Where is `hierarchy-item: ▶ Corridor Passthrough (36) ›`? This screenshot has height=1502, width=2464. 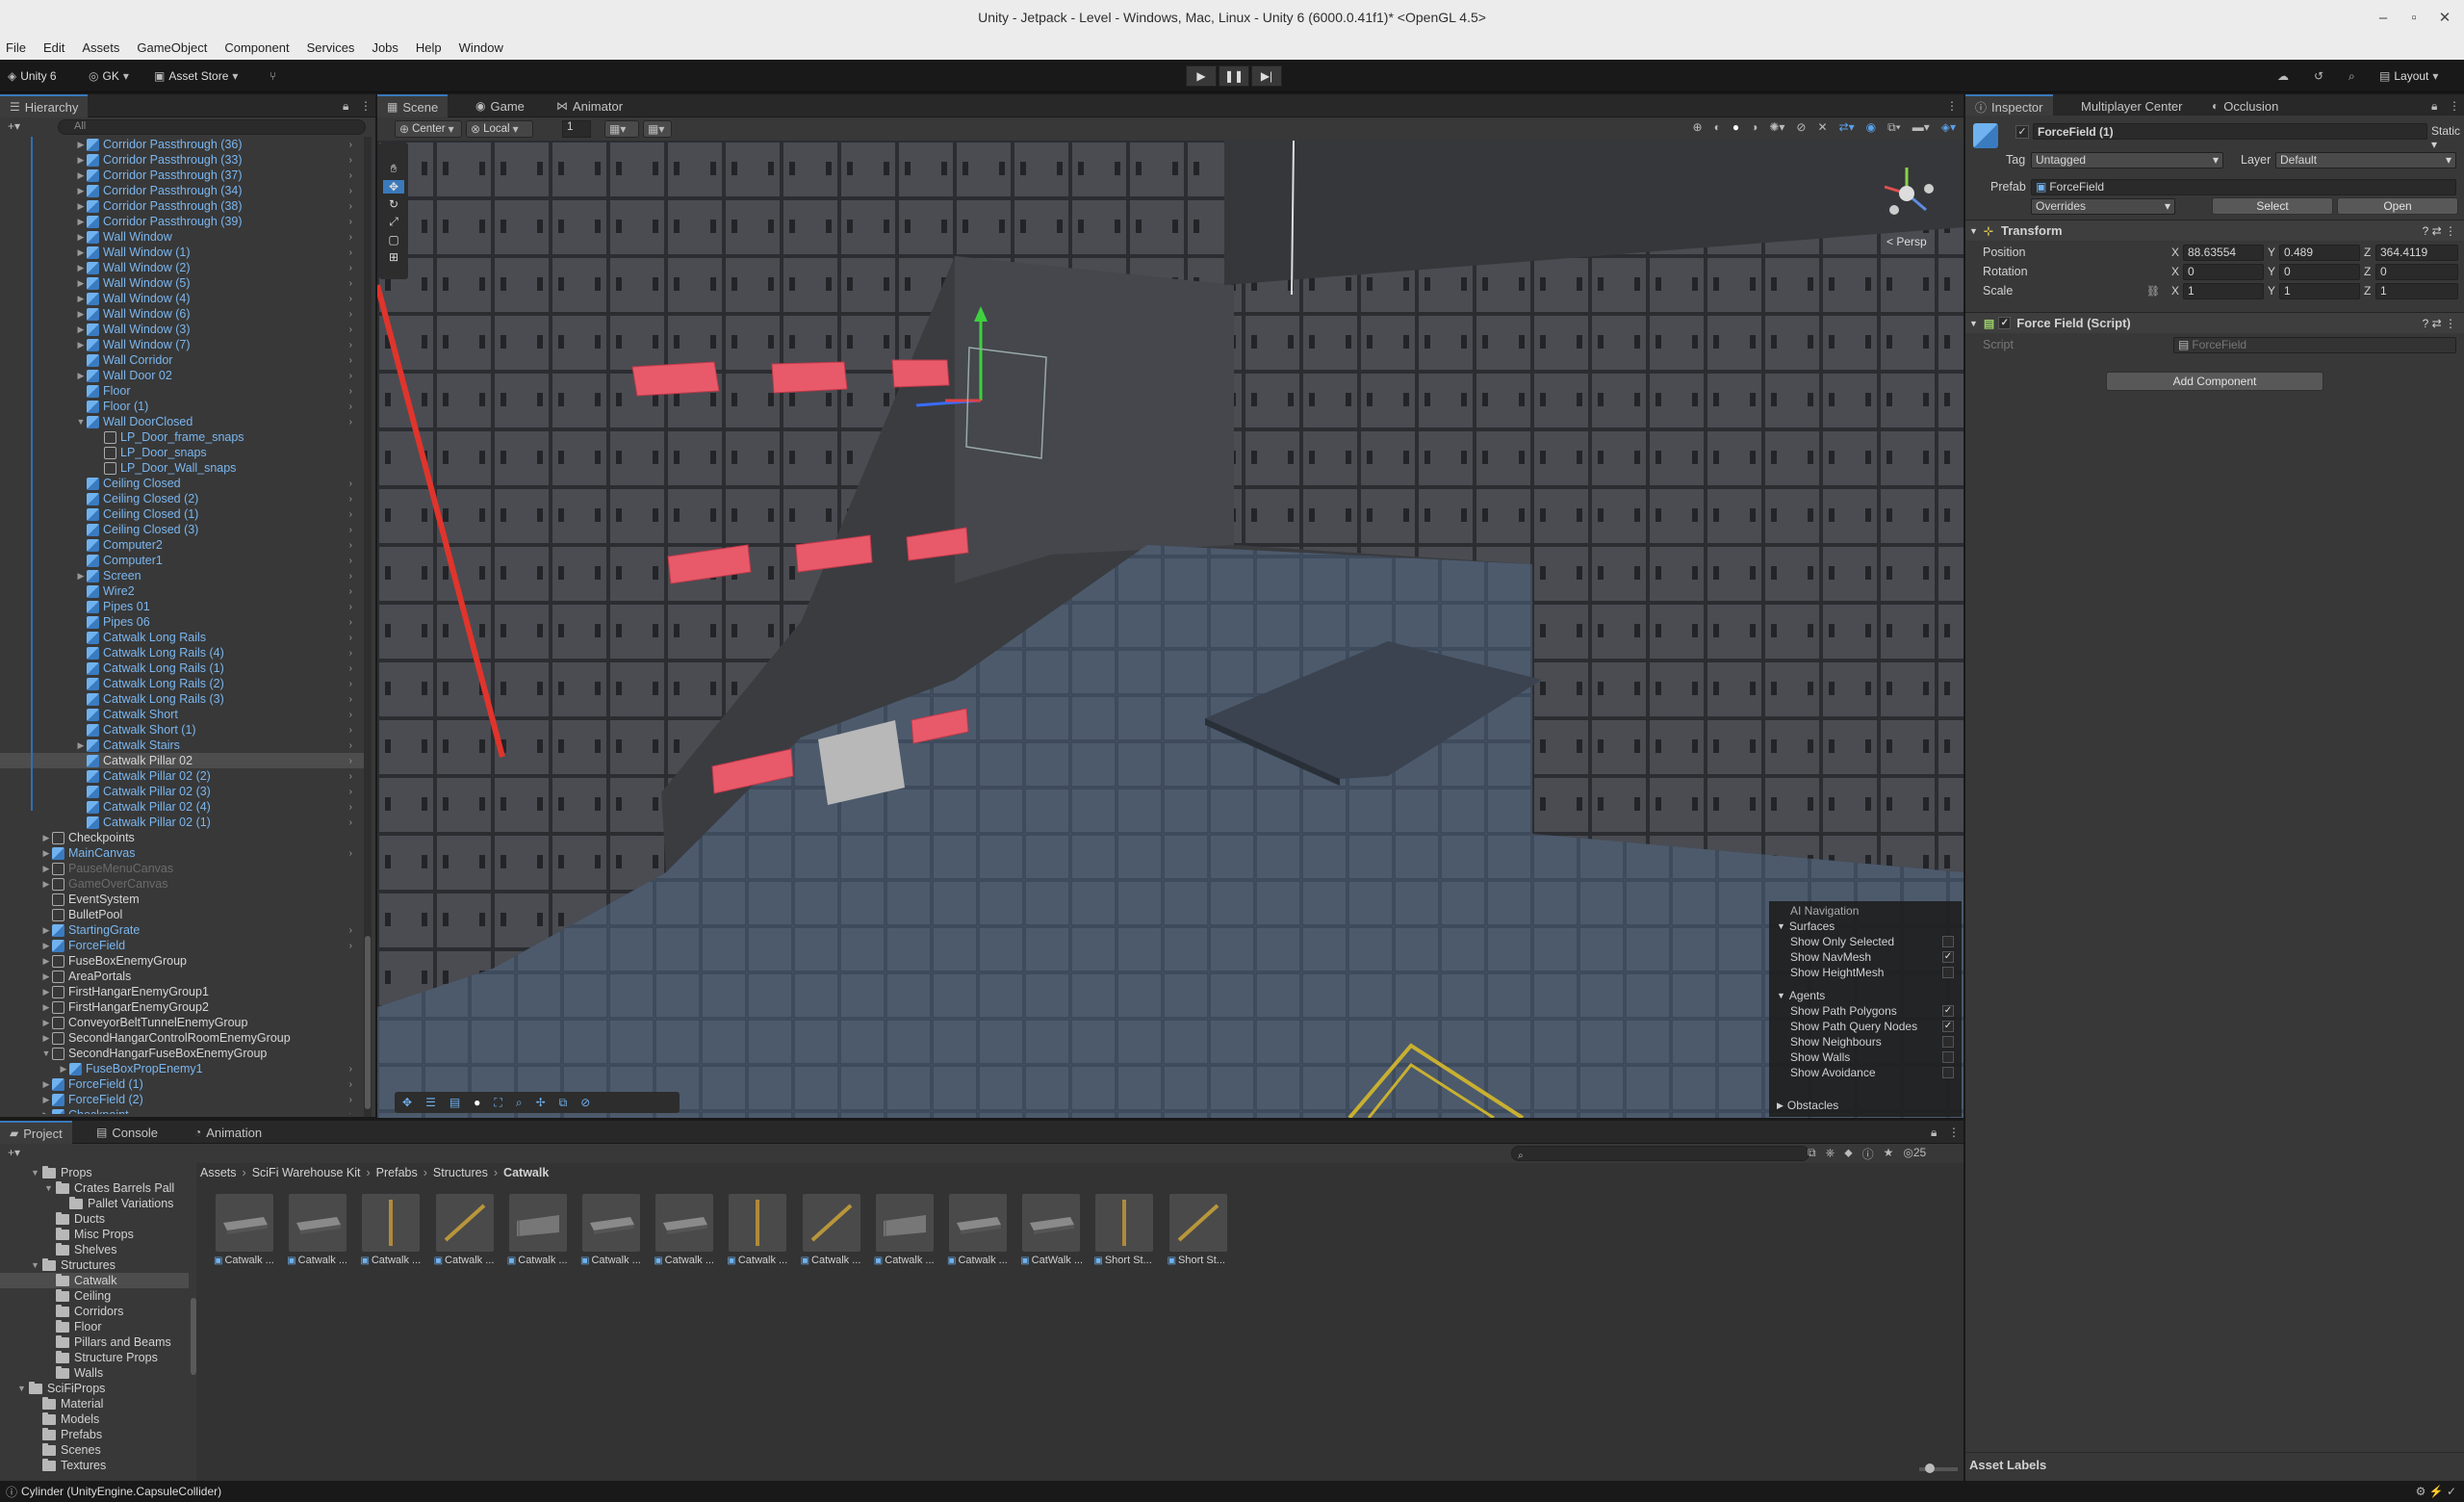 hierarchy-item: ▶ Corridor Passthrough (36) › is located at coordinates (183, 145).